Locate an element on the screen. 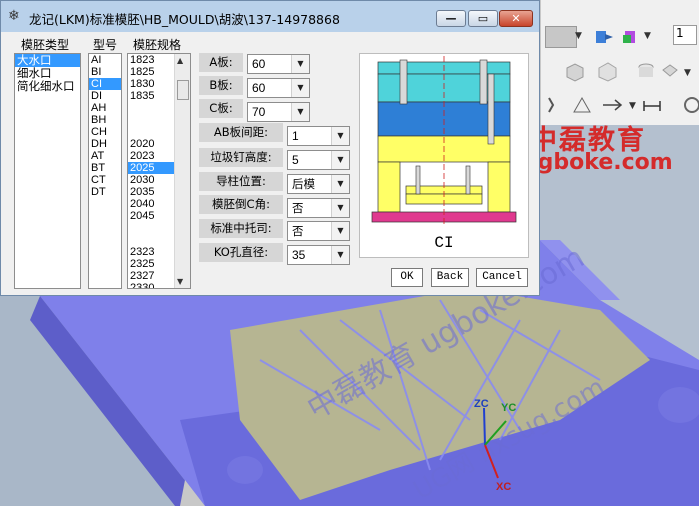 Image resolution: width=699 pixels, height=506 pixels. list-item: BT is located at coordinates (105, 168).